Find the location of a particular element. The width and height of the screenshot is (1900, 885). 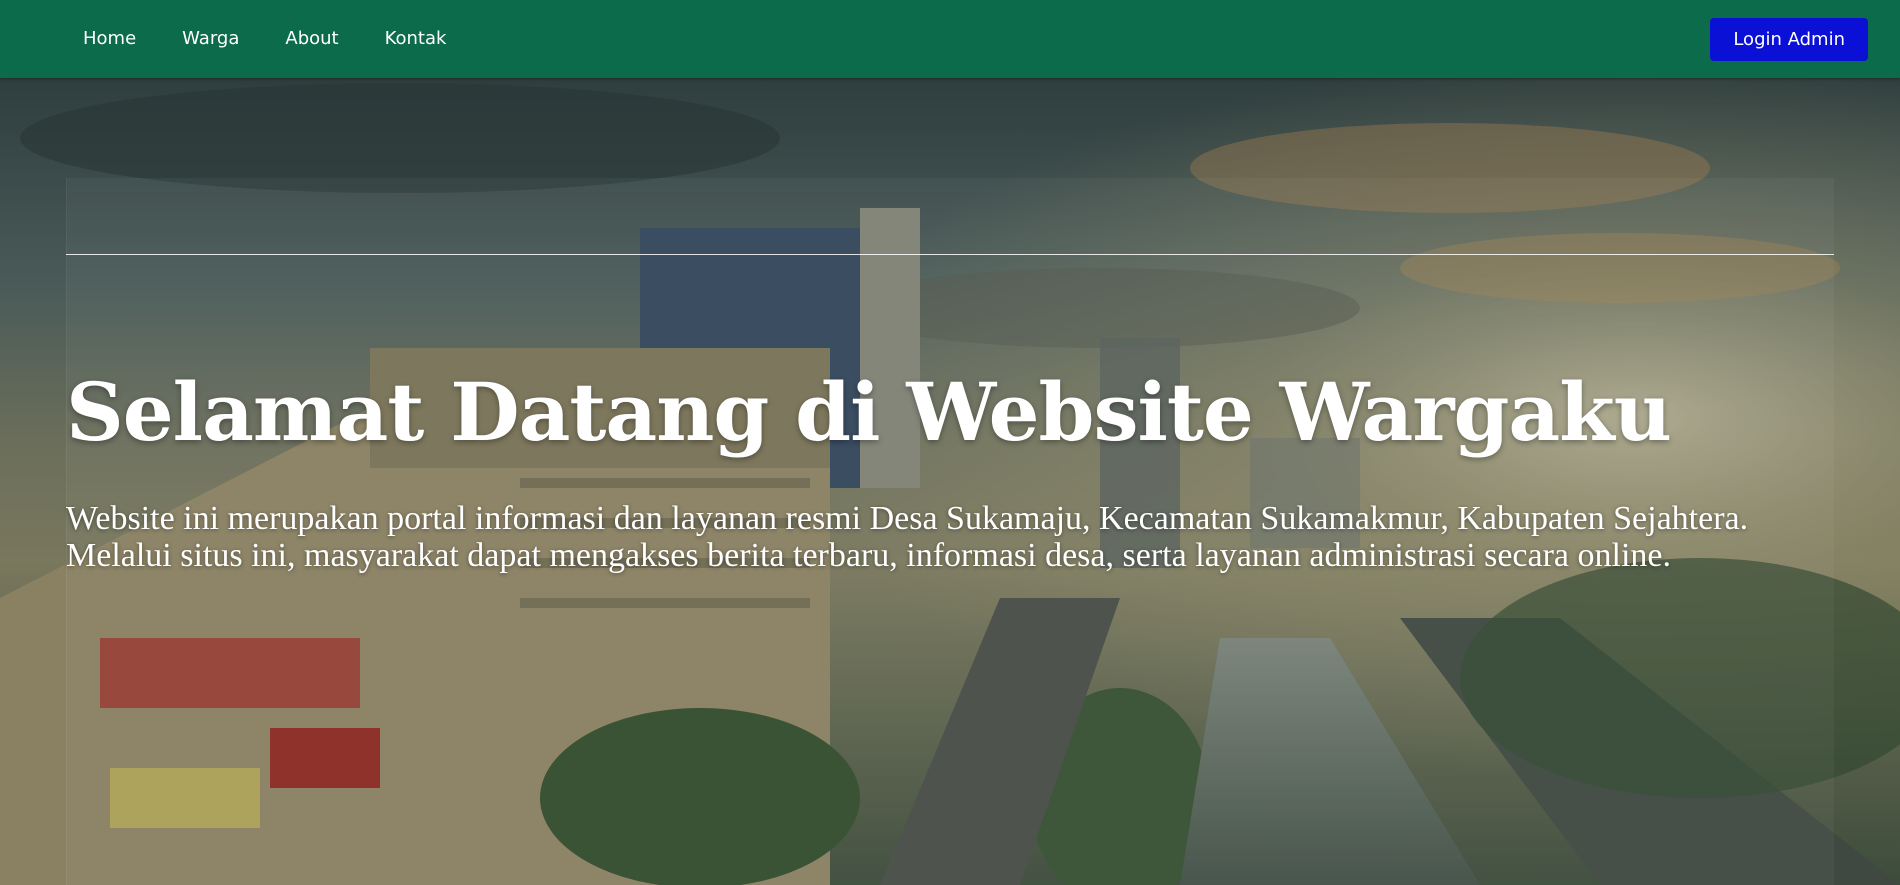

nav-link-home: Home is located at coordinates (109, 39).